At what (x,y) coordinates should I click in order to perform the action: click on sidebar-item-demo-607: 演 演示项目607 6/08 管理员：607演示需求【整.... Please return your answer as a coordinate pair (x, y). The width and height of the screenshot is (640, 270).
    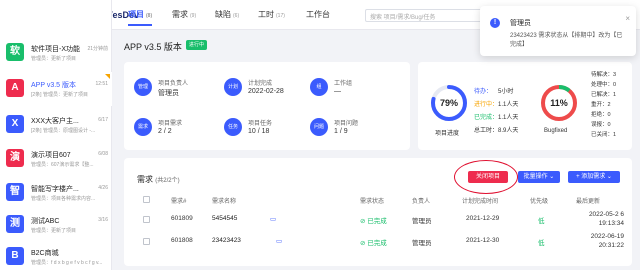
    Looking at the image, I should click on (56, 159).